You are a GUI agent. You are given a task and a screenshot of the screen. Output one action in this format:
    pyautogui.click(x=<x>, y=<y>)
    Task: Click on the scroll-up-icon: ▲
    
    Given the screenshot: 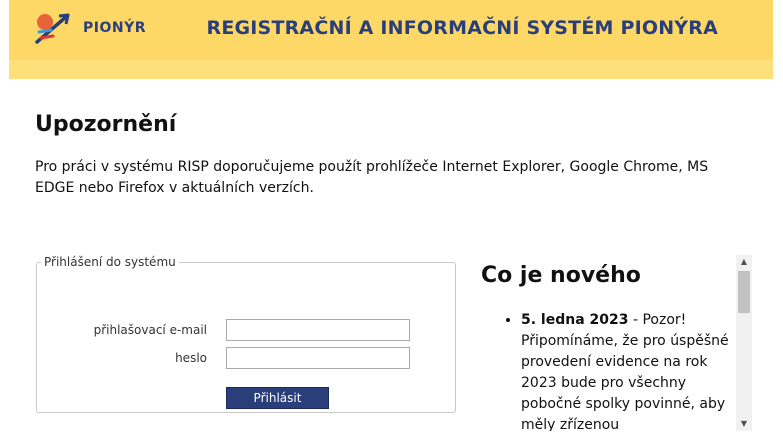 What is the action you would take?
    pyautogui.click(x=744, y=262)
    